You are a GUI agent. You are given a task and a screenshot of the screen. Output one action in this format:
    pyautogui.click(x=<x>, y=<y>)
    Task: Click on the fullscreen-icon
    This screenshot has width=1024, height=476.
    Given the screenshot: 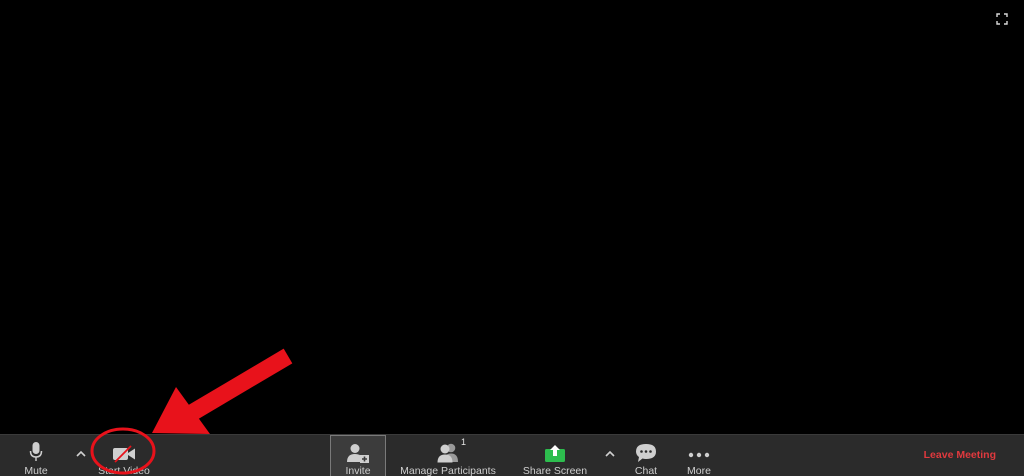 What is the action you would take?
    pyautogui.click(x=1002, y=19)
    